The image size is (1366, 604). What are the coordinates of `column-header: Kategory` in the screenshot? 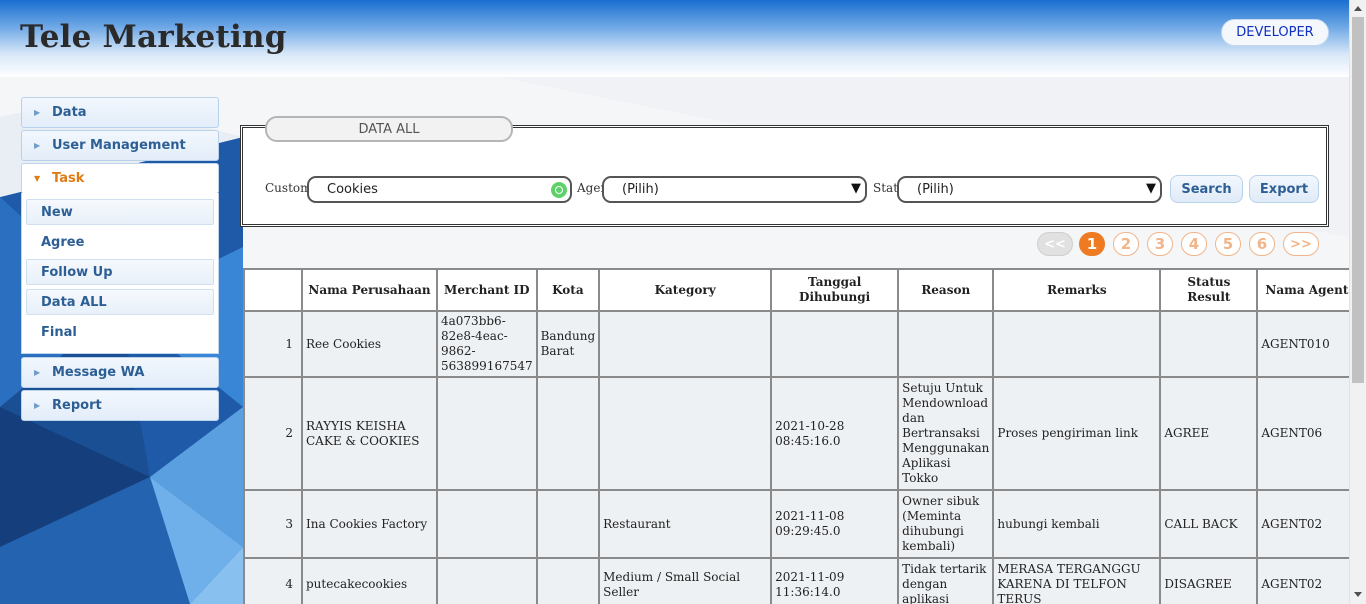 It's located at (685, 290).